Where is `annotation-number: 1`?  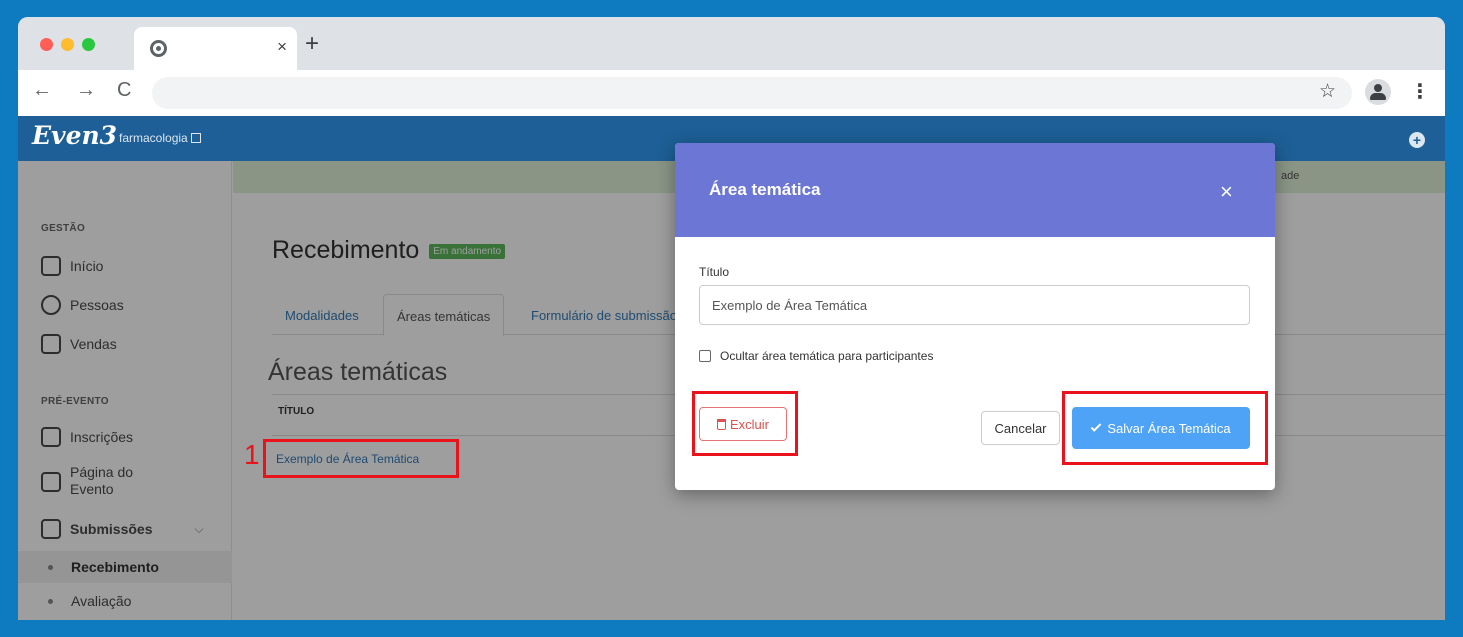 annotation-number: 1 is located at coordinates (252, 454).